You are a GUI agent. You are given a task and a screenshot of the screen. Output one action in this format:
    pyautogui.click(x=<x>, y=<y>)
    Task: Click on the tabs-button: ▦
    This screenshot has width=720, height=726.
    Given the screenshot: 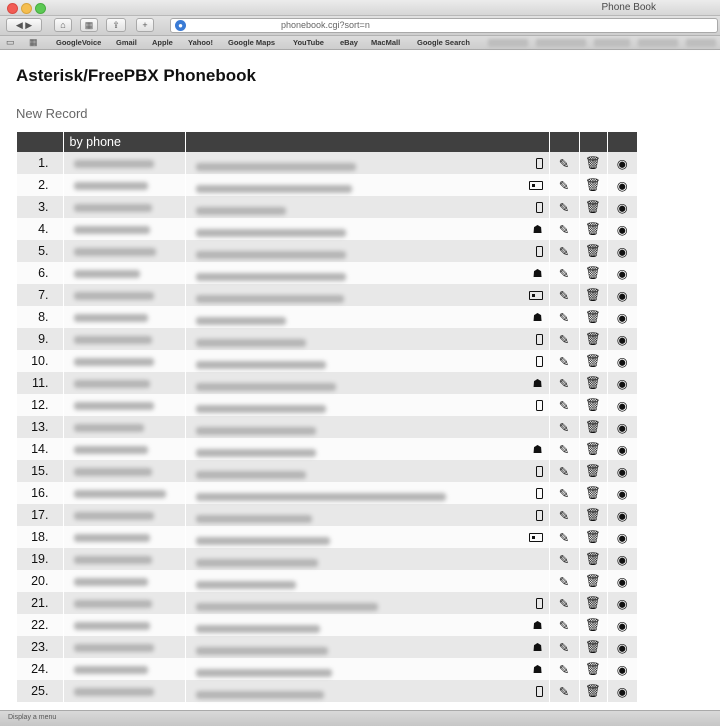 What is the action you would take?
    pyautogui.click(x=89, y=25)
    